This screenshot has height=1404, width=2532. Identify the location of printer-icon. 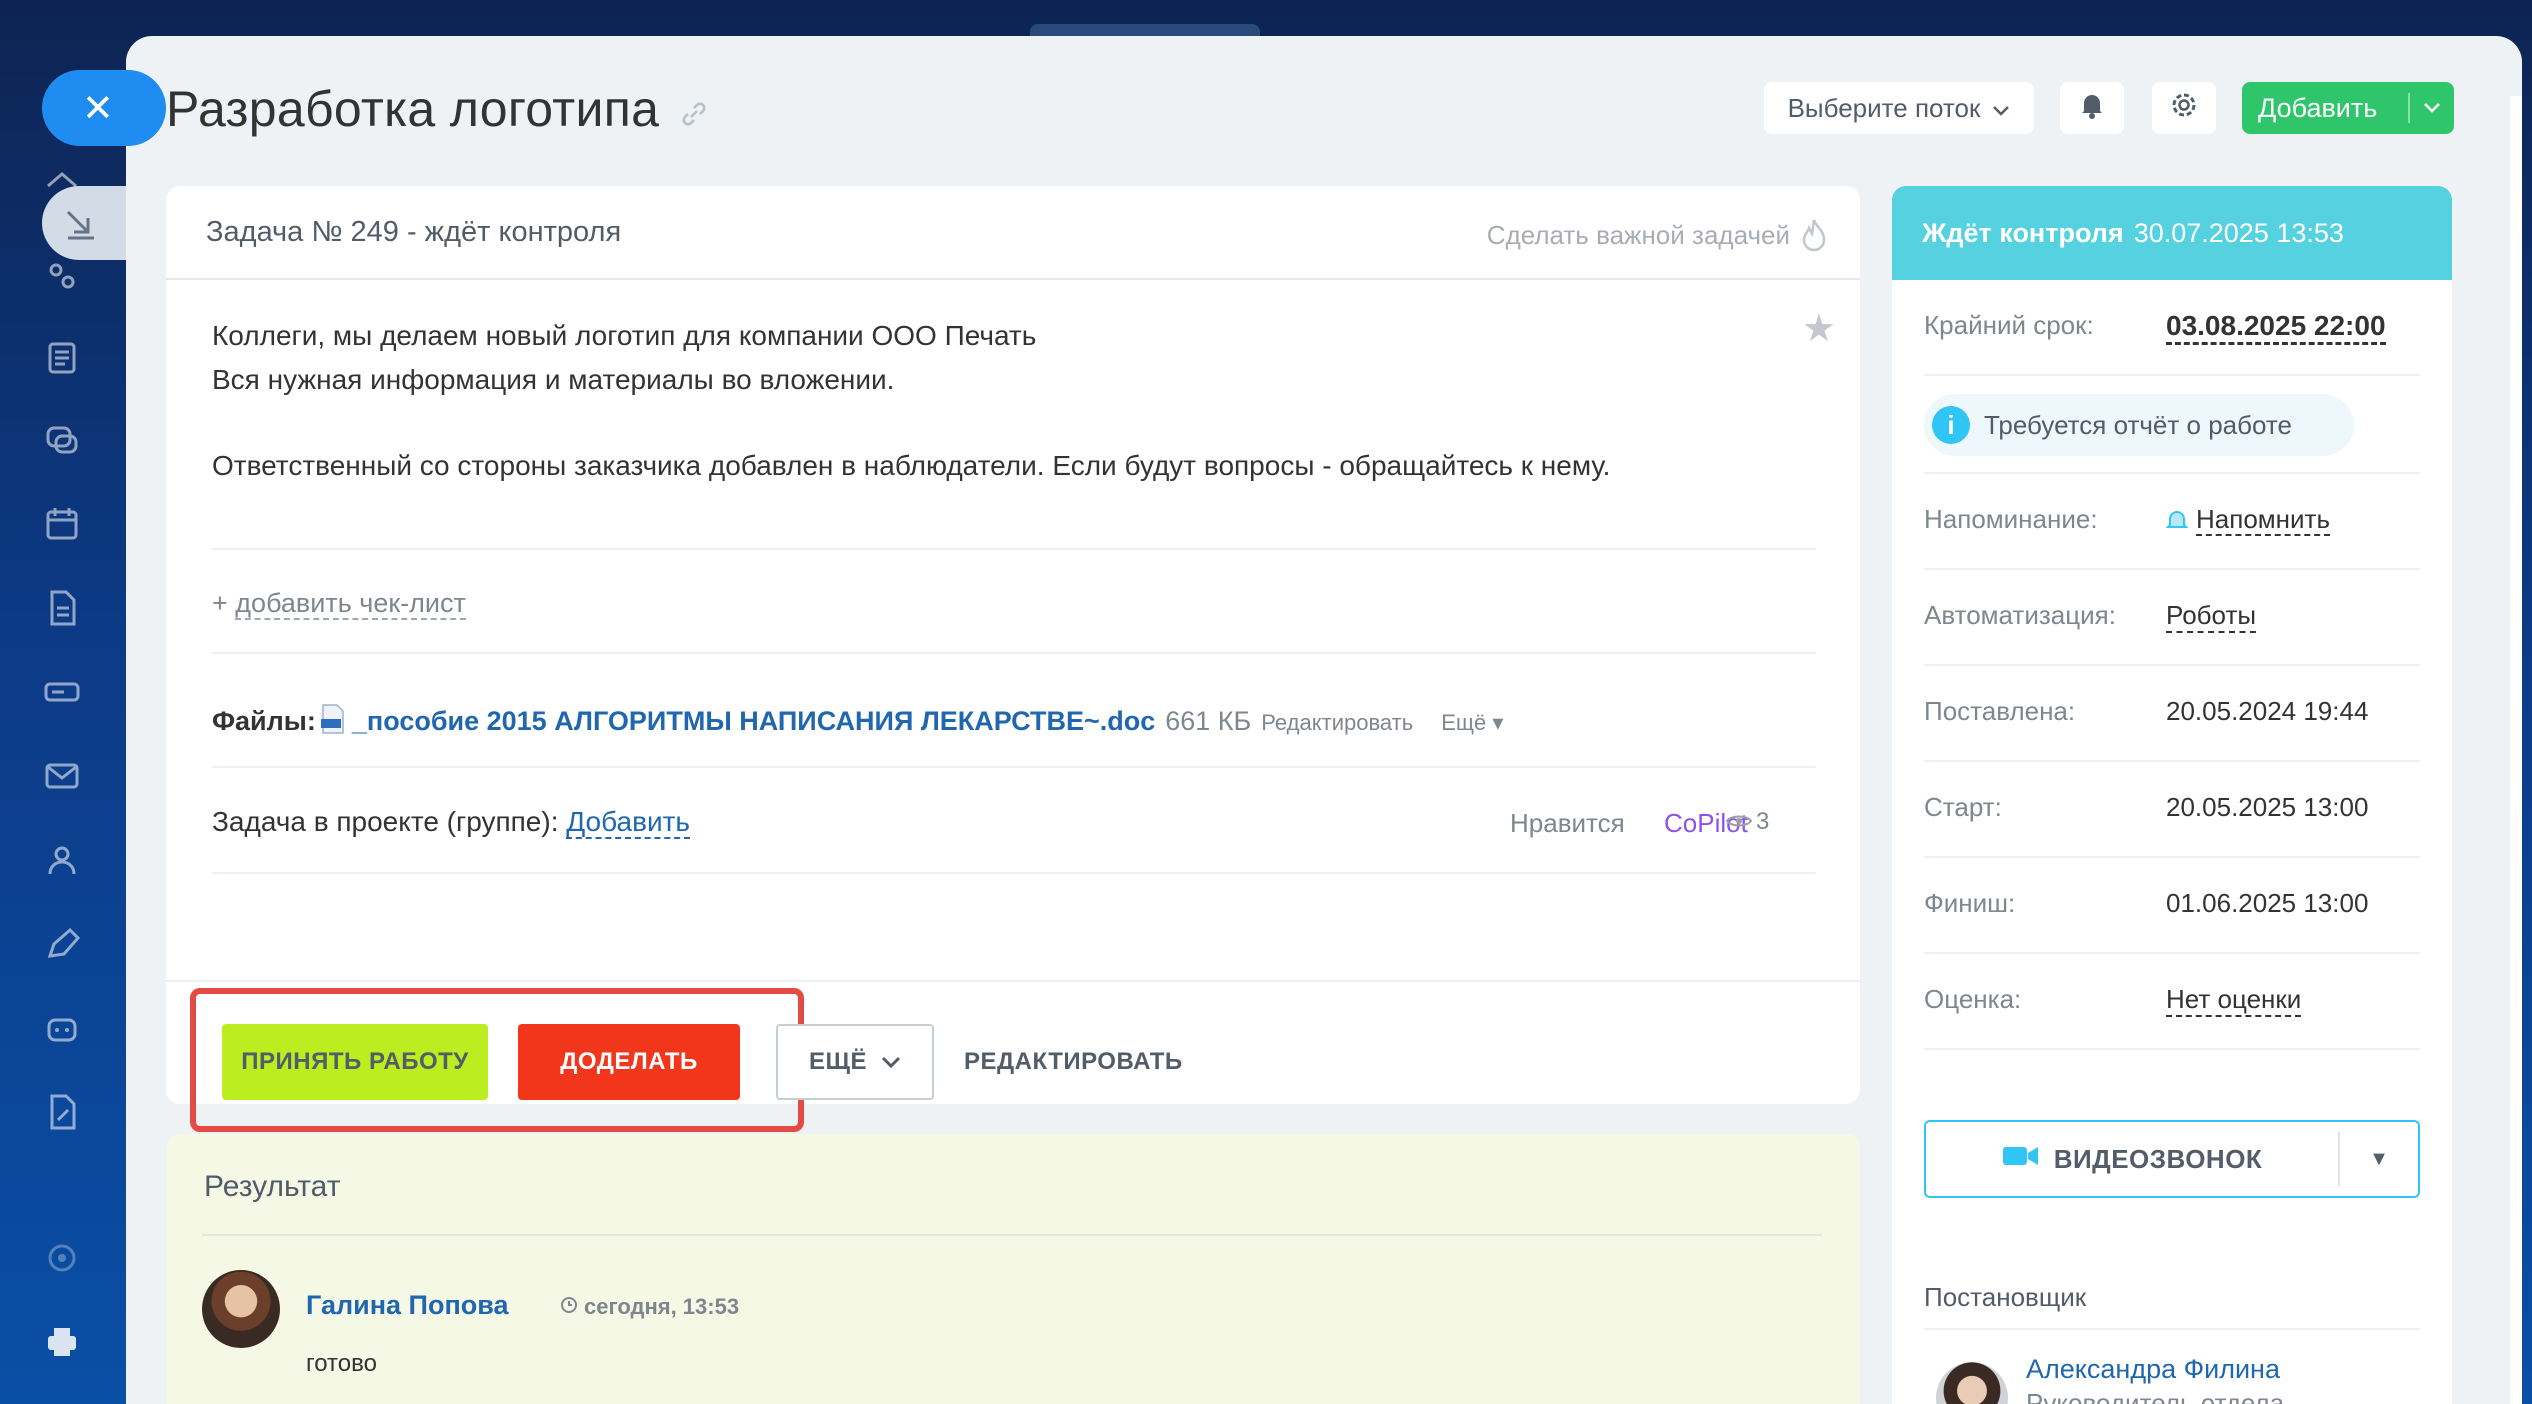
(62, 1342).